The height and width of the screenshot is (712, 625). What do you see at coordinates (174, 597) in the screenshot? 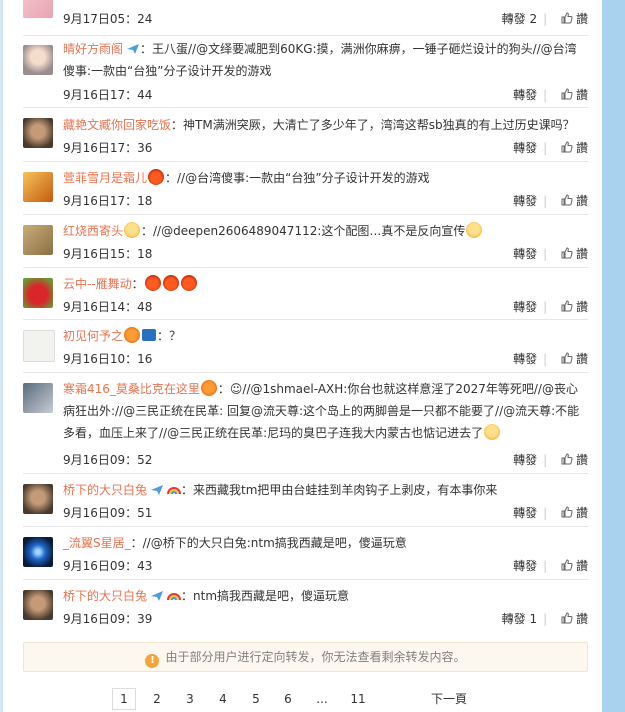
I see `rainbow-badge-icon` at bounding box center [174, 597].